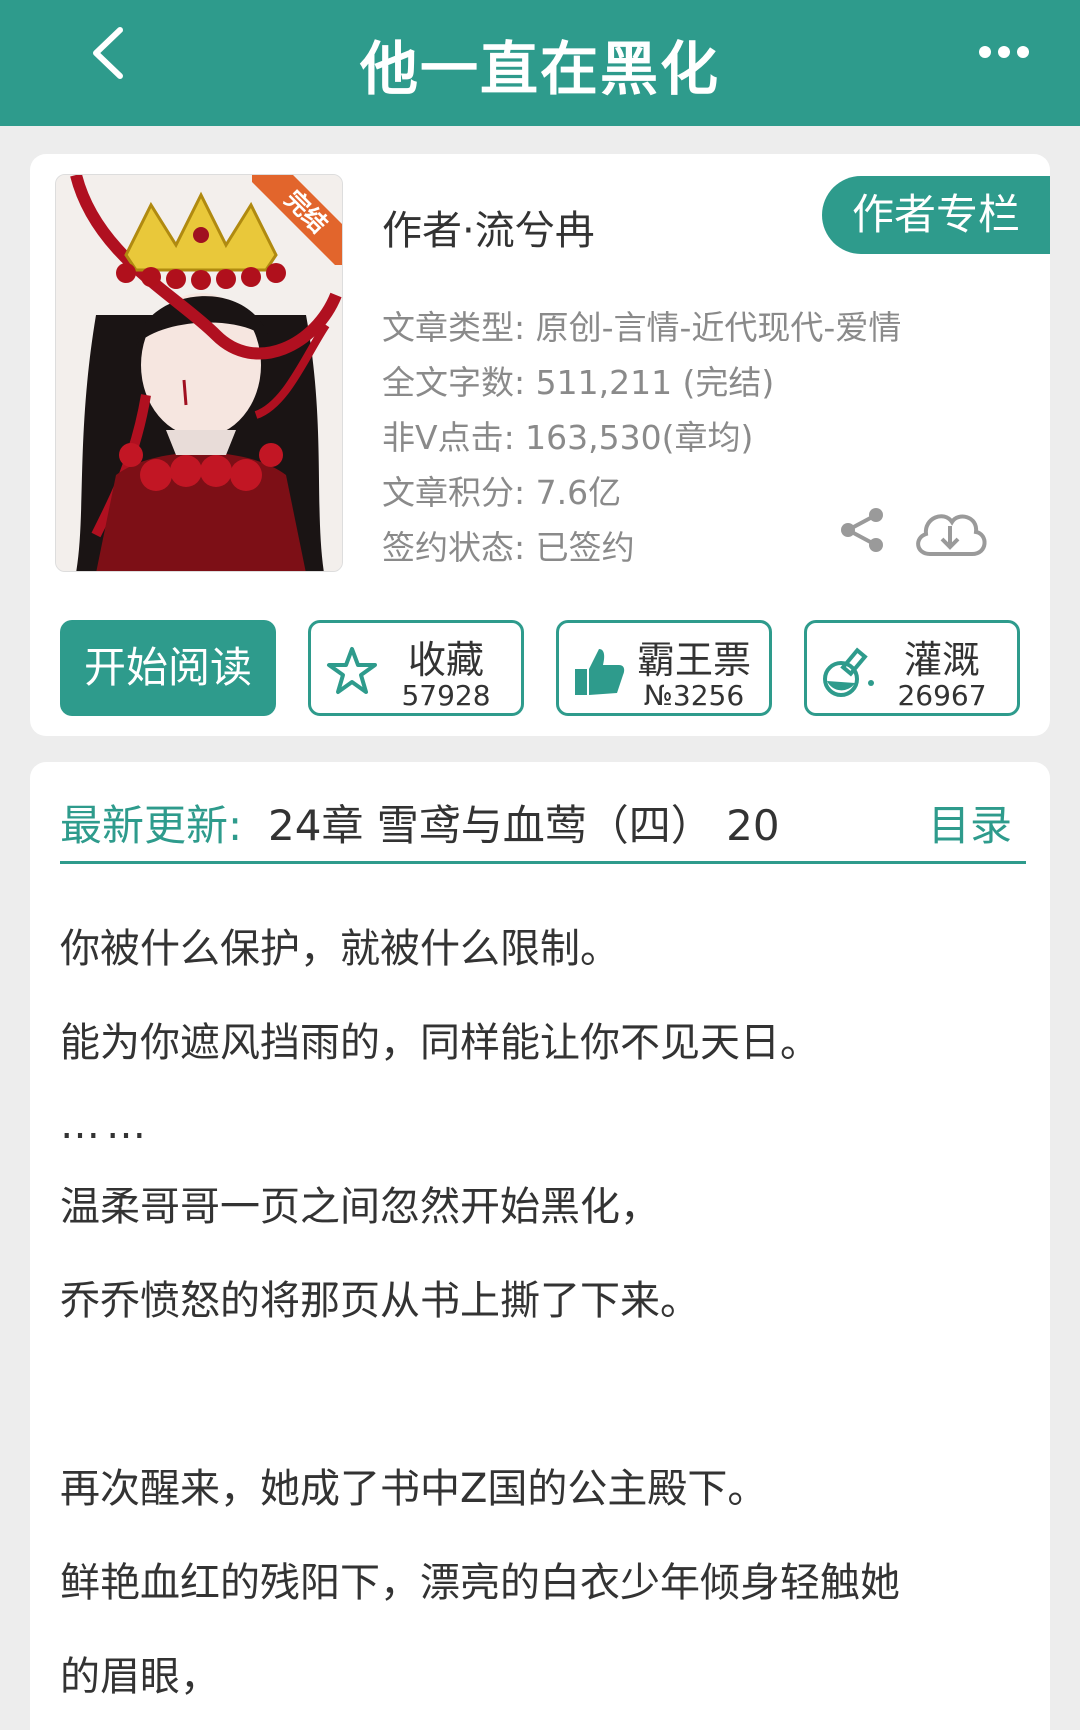  Describe the element at coordinates (414, 1489) in the screenshot. I see `summary-line: 再次醒来，她成了书中Z国的公主殿下。` at that location.